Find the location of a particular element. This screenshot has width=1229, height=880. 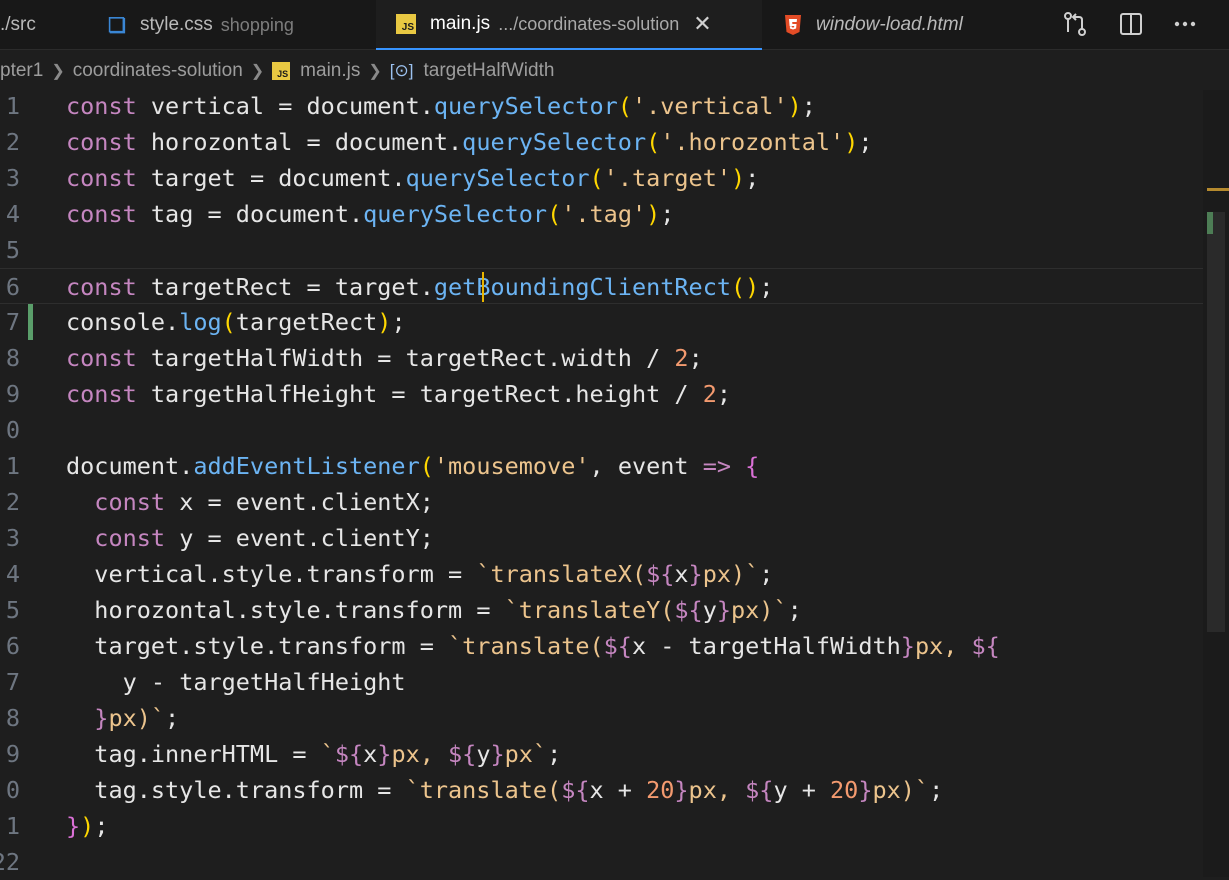

code-line: 7 console.log(targetRect); is located at coordinates (605, 322).